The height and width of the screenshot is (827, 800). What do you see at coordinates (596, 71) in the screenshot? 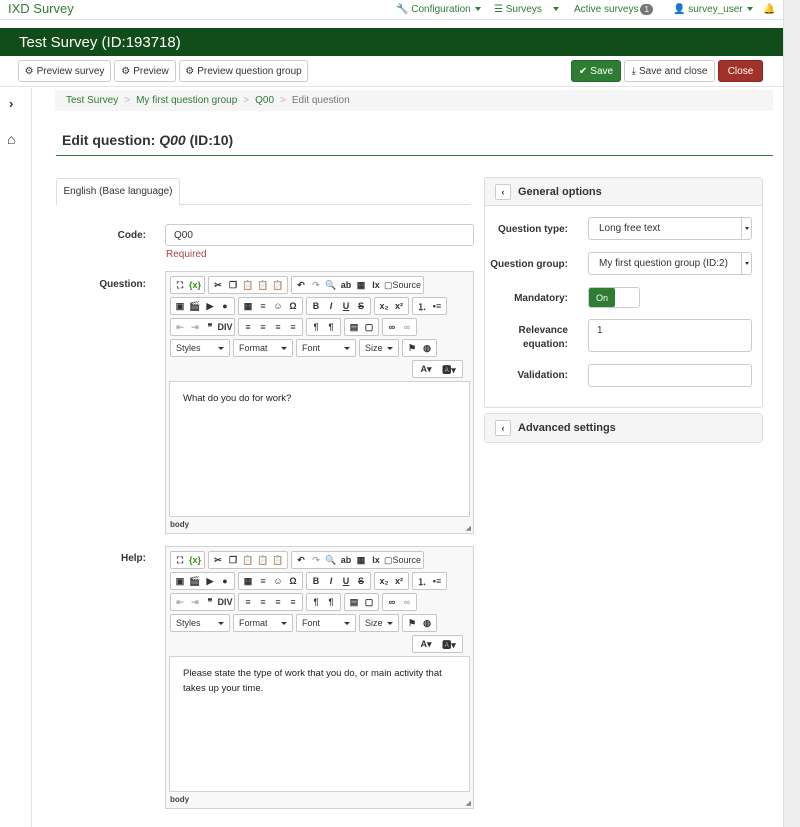
I see `save-button: ✔ Save` at bounding box center [596, 71].